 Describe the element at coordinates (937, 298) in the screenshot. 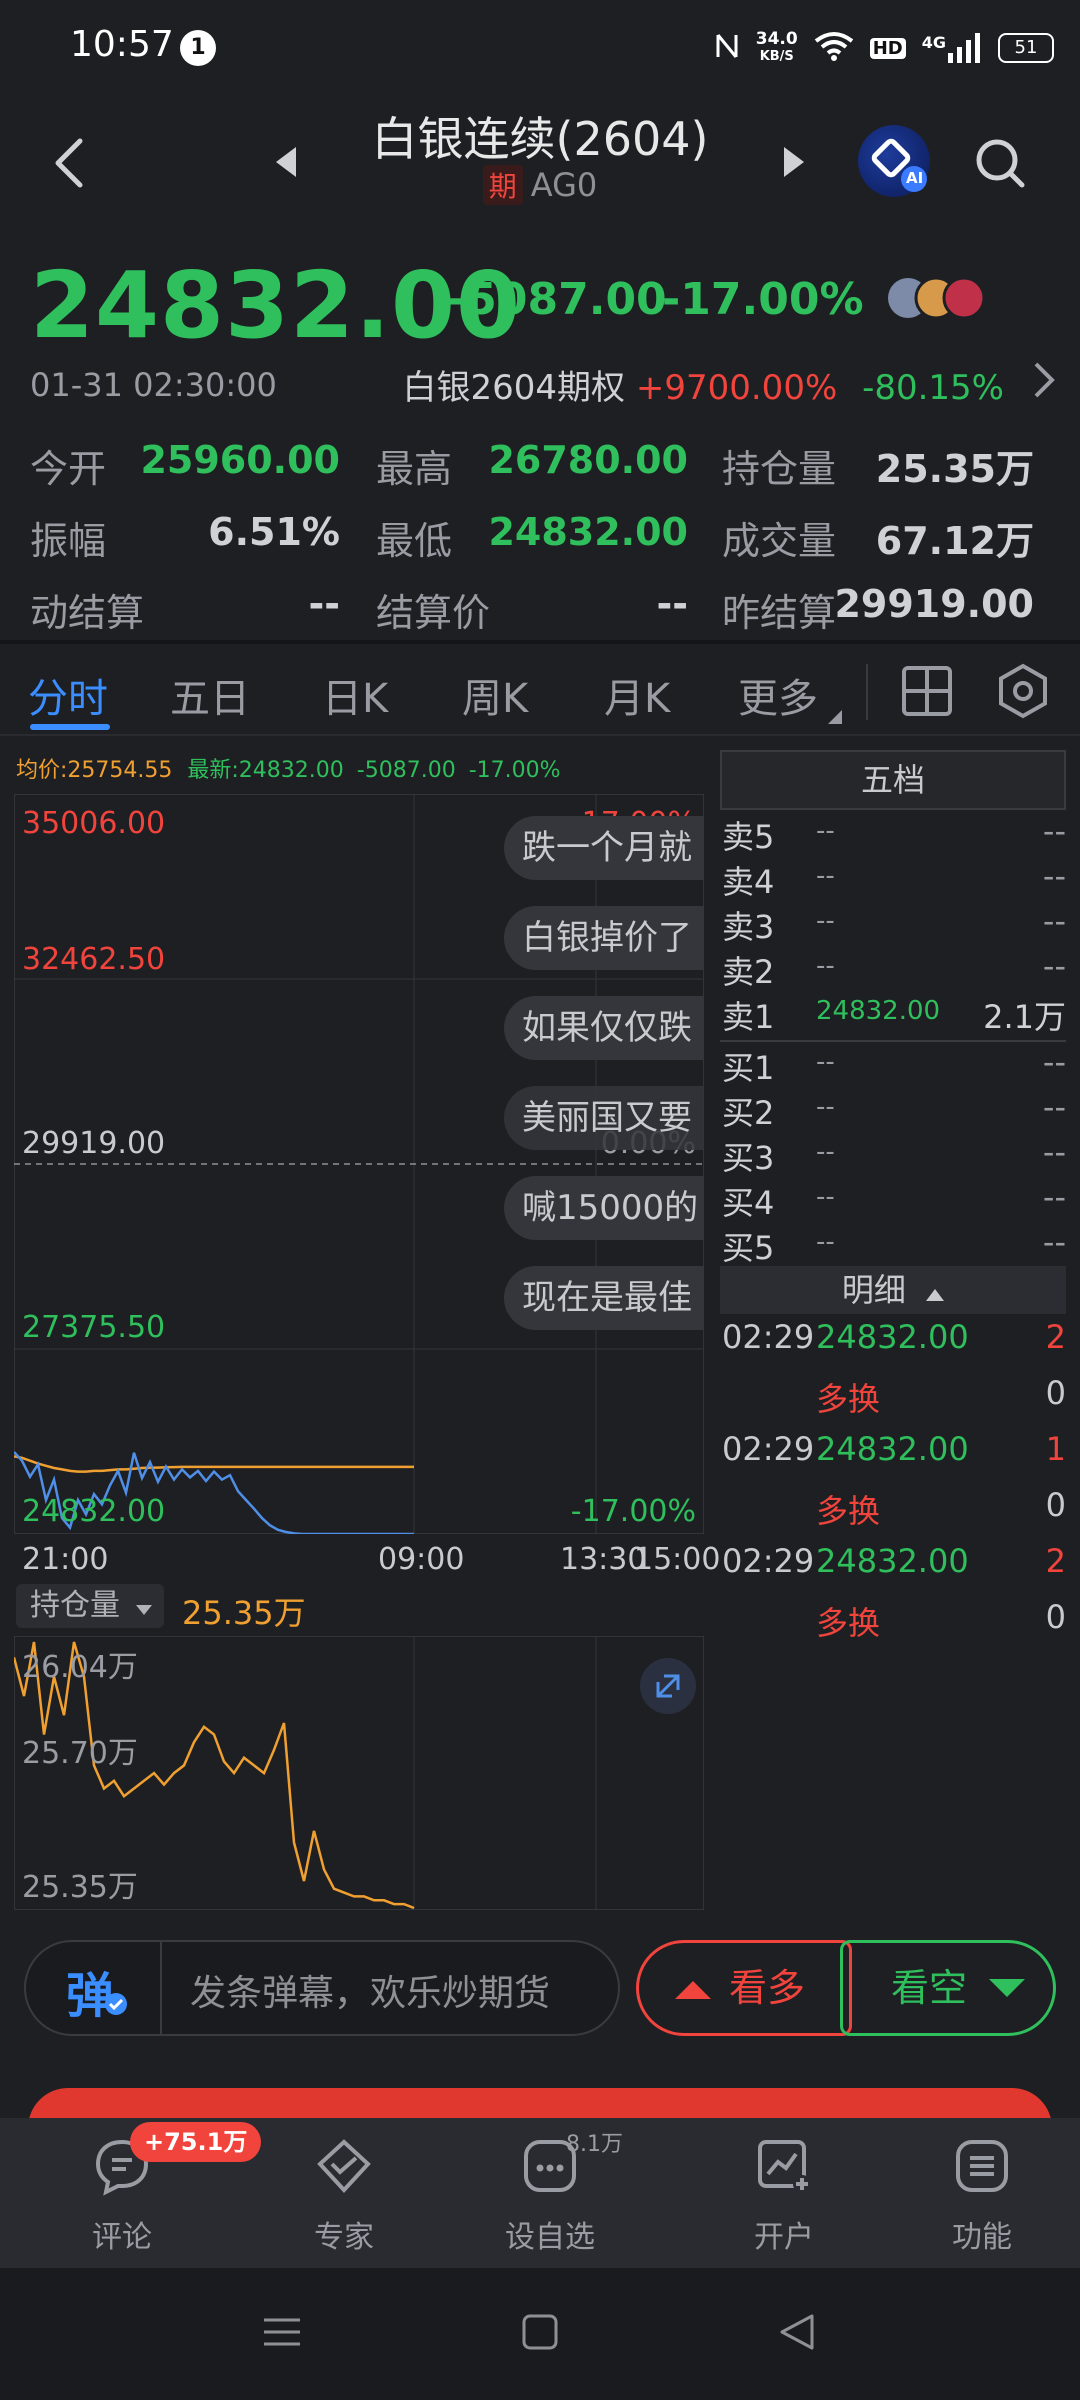

I see `avatar-stack-icon` at that location.